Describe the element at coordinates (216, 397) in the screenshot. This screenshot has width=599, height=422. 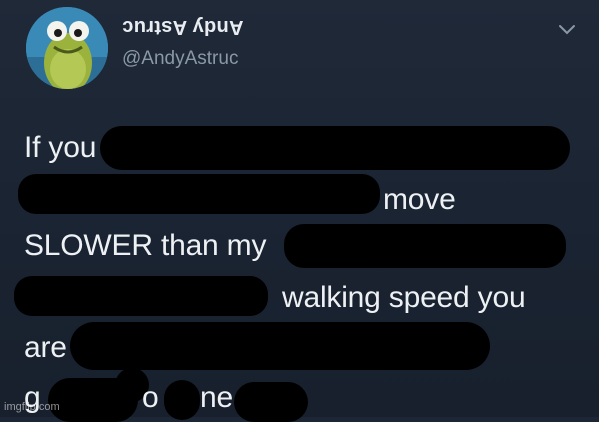
I see `tweet-text-line-6-fragment: ne` at that location.